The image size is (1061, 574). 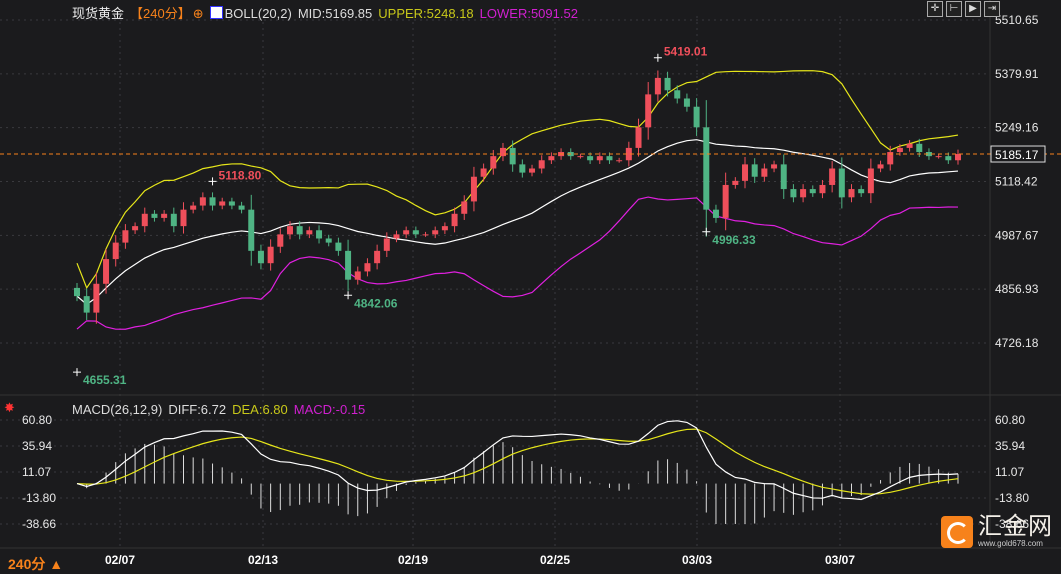 What do you see at coordinates (992, 9) in the screenshot?
I see `jump-end-icon: ⇥` at bounding box center [992, 9].